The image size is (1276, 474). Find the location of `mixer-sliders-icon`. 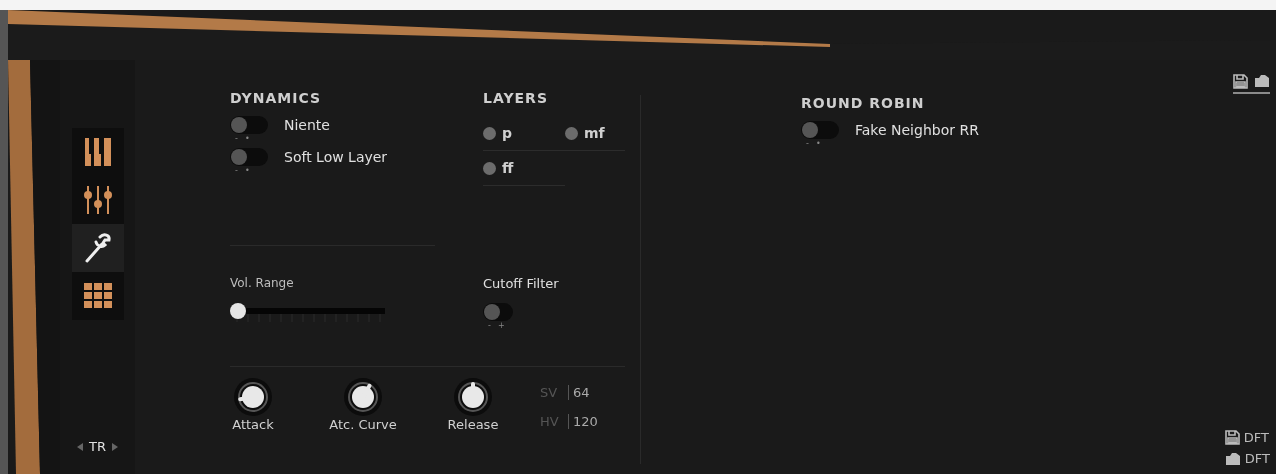

mixer-sliders-icon is located at coordinates (97, 200).